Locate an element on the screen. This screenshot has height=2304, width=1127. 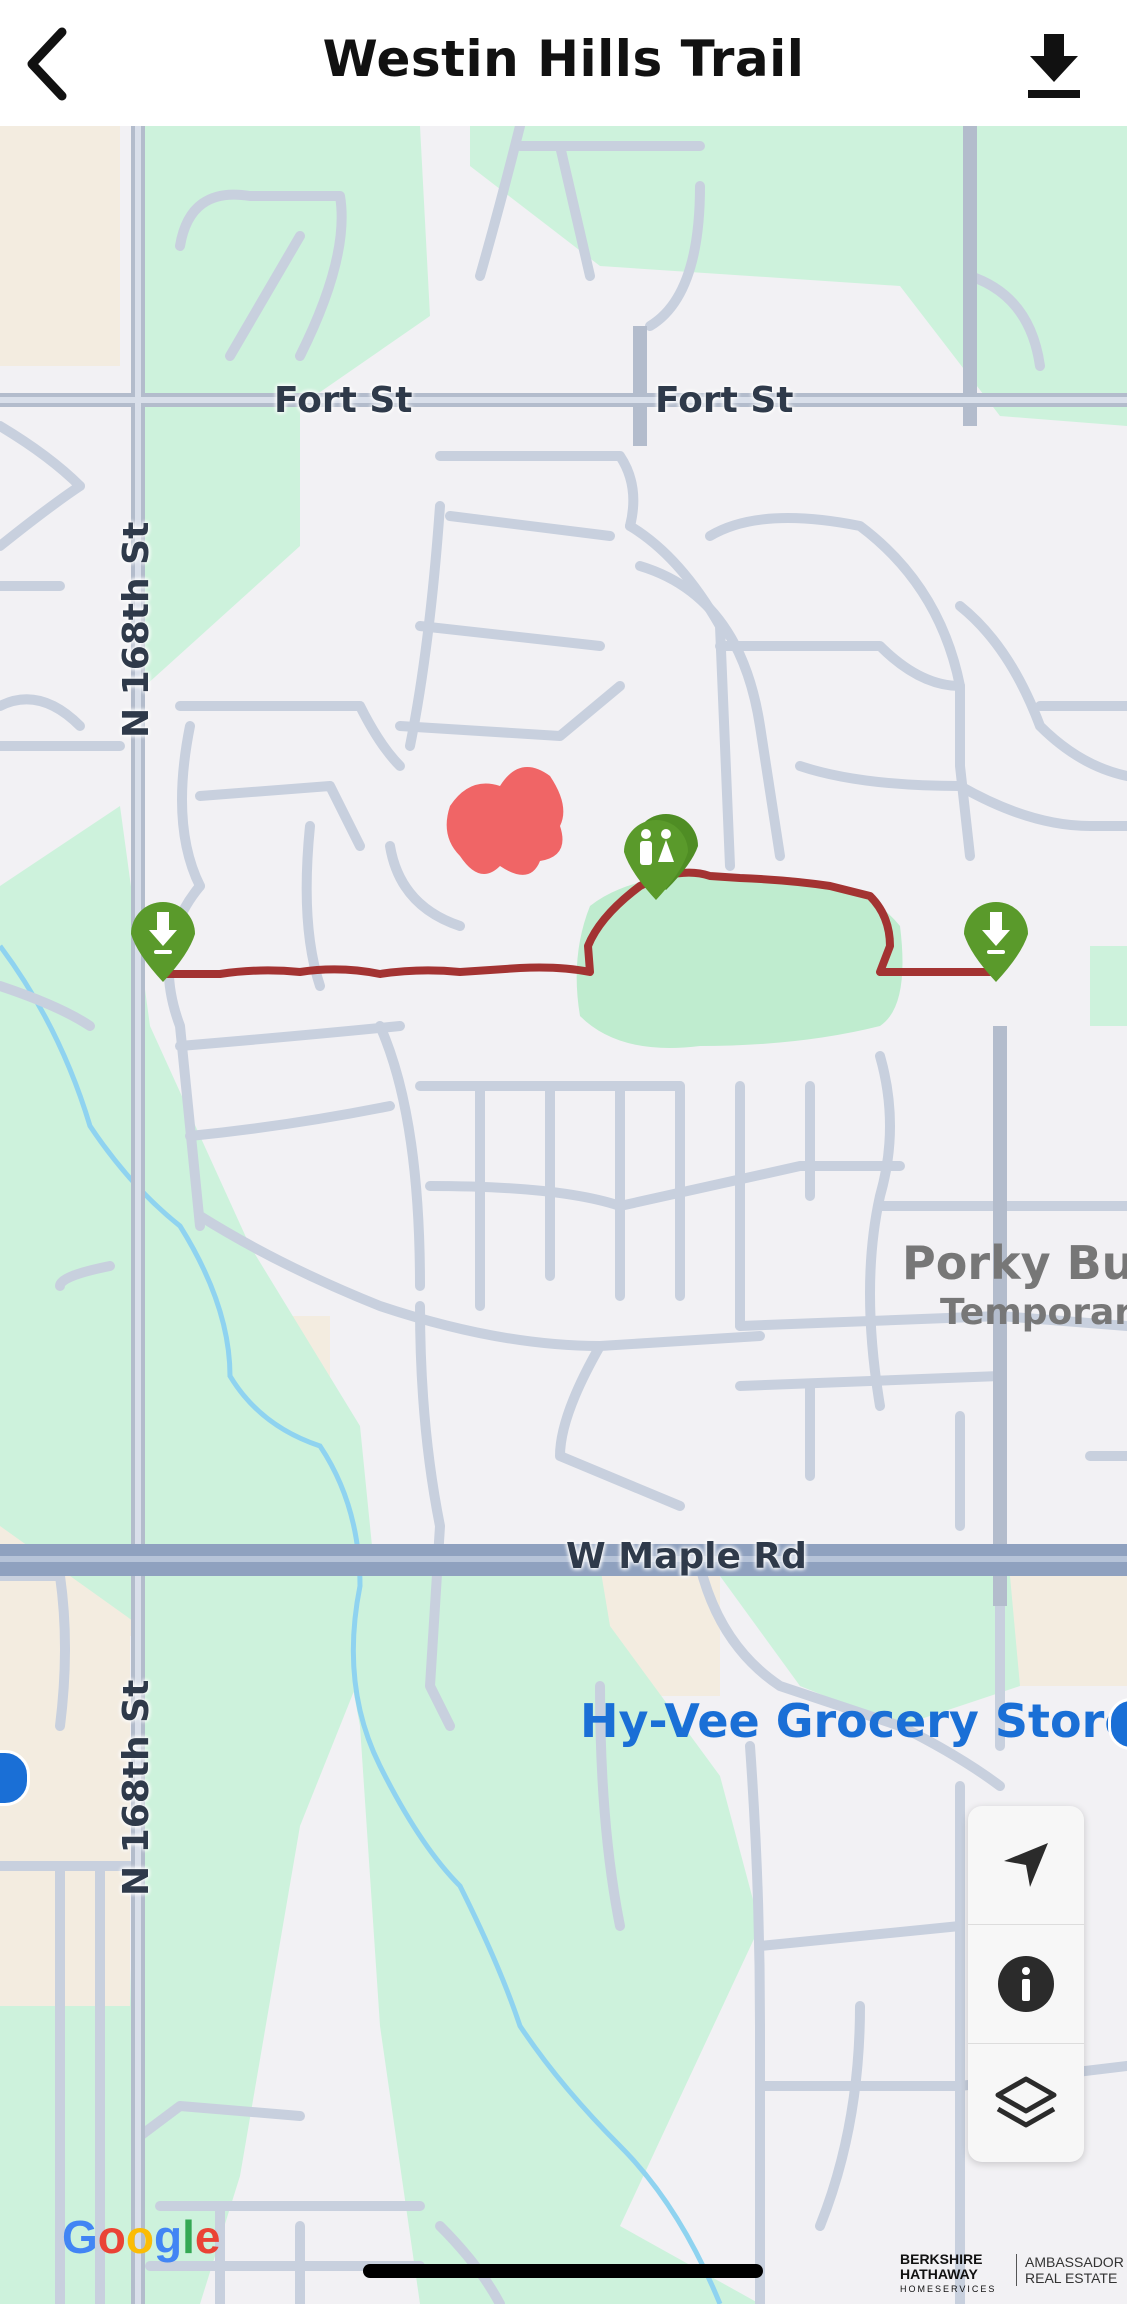
poi-name: Porky Butt is located at coordinates (1014, 1263).